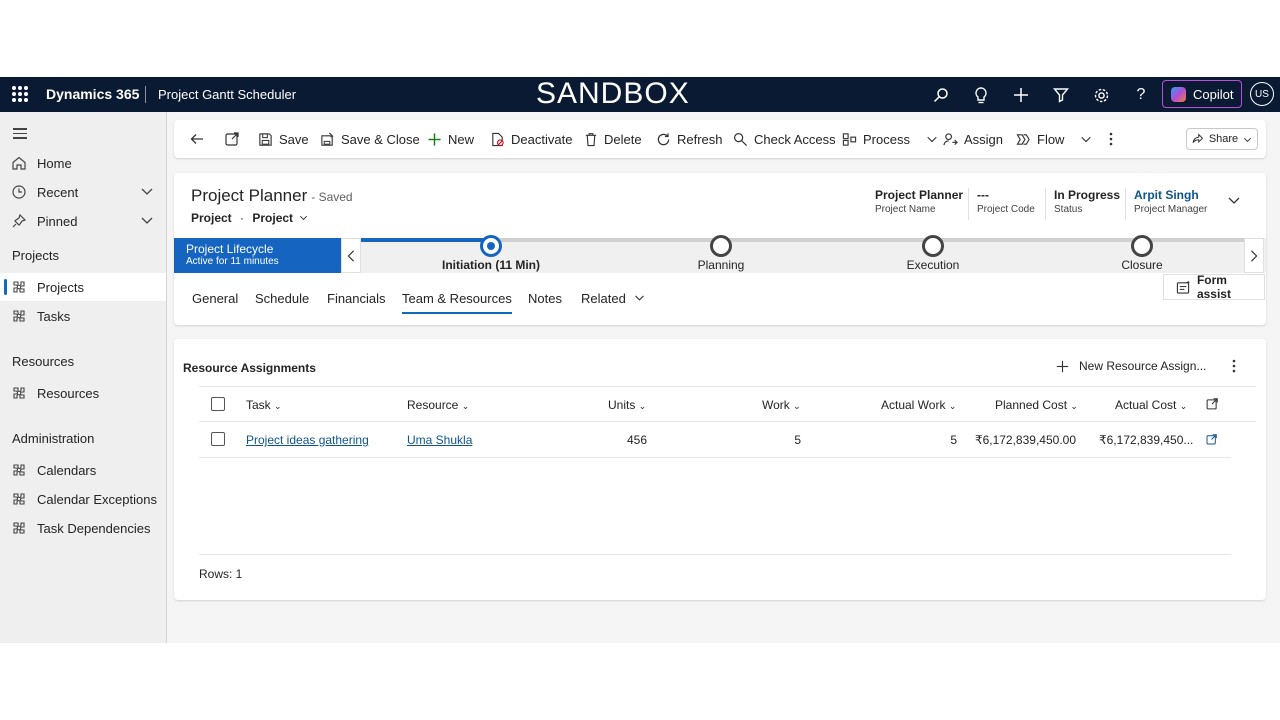 Image resolution: width=1280 pixels, height=720 pixels. Describe the element at coordinates (83, 221) in the screenshot. I see `sidebar-item-pinned: Pinned` at that location.